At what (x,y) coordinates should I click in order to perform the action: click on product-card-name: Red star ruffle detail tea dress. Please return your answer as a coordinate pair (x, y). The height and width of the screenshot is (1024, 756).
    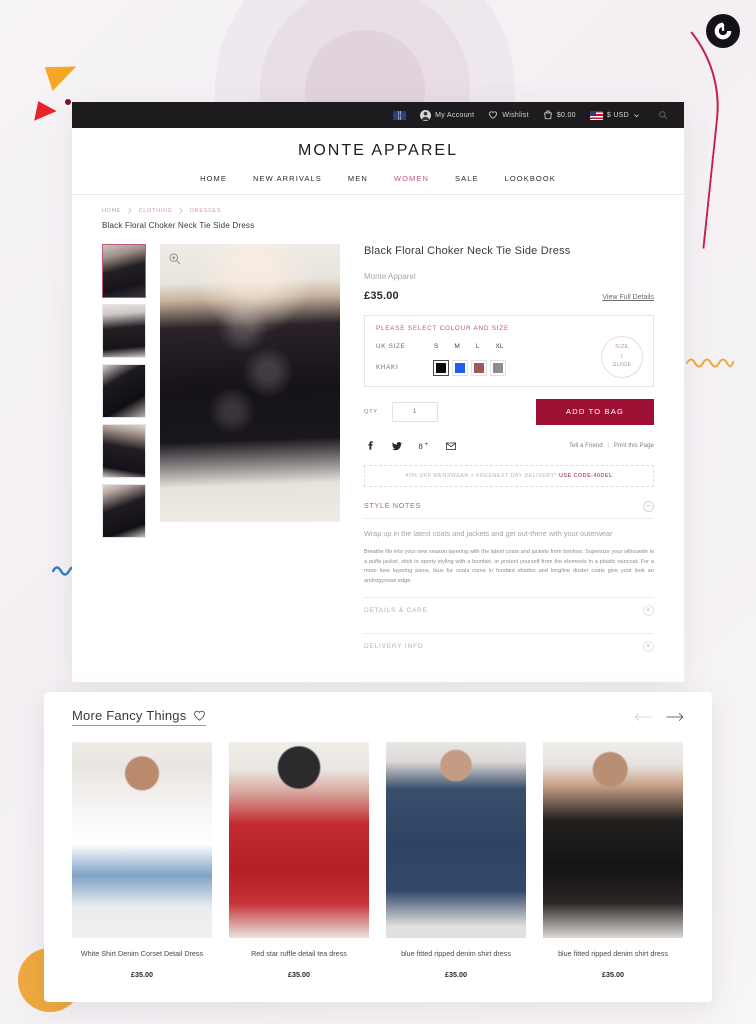
    Looking at the image, I should click on (299, 953).